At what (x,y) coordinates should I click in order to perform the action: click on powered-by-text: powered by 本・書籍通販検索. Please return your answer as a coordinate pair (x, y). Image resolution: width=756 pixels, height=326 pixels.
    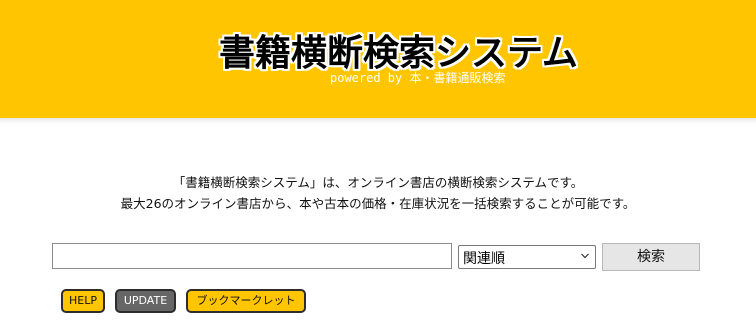
    Looking at the image, I should click on (417, 77).